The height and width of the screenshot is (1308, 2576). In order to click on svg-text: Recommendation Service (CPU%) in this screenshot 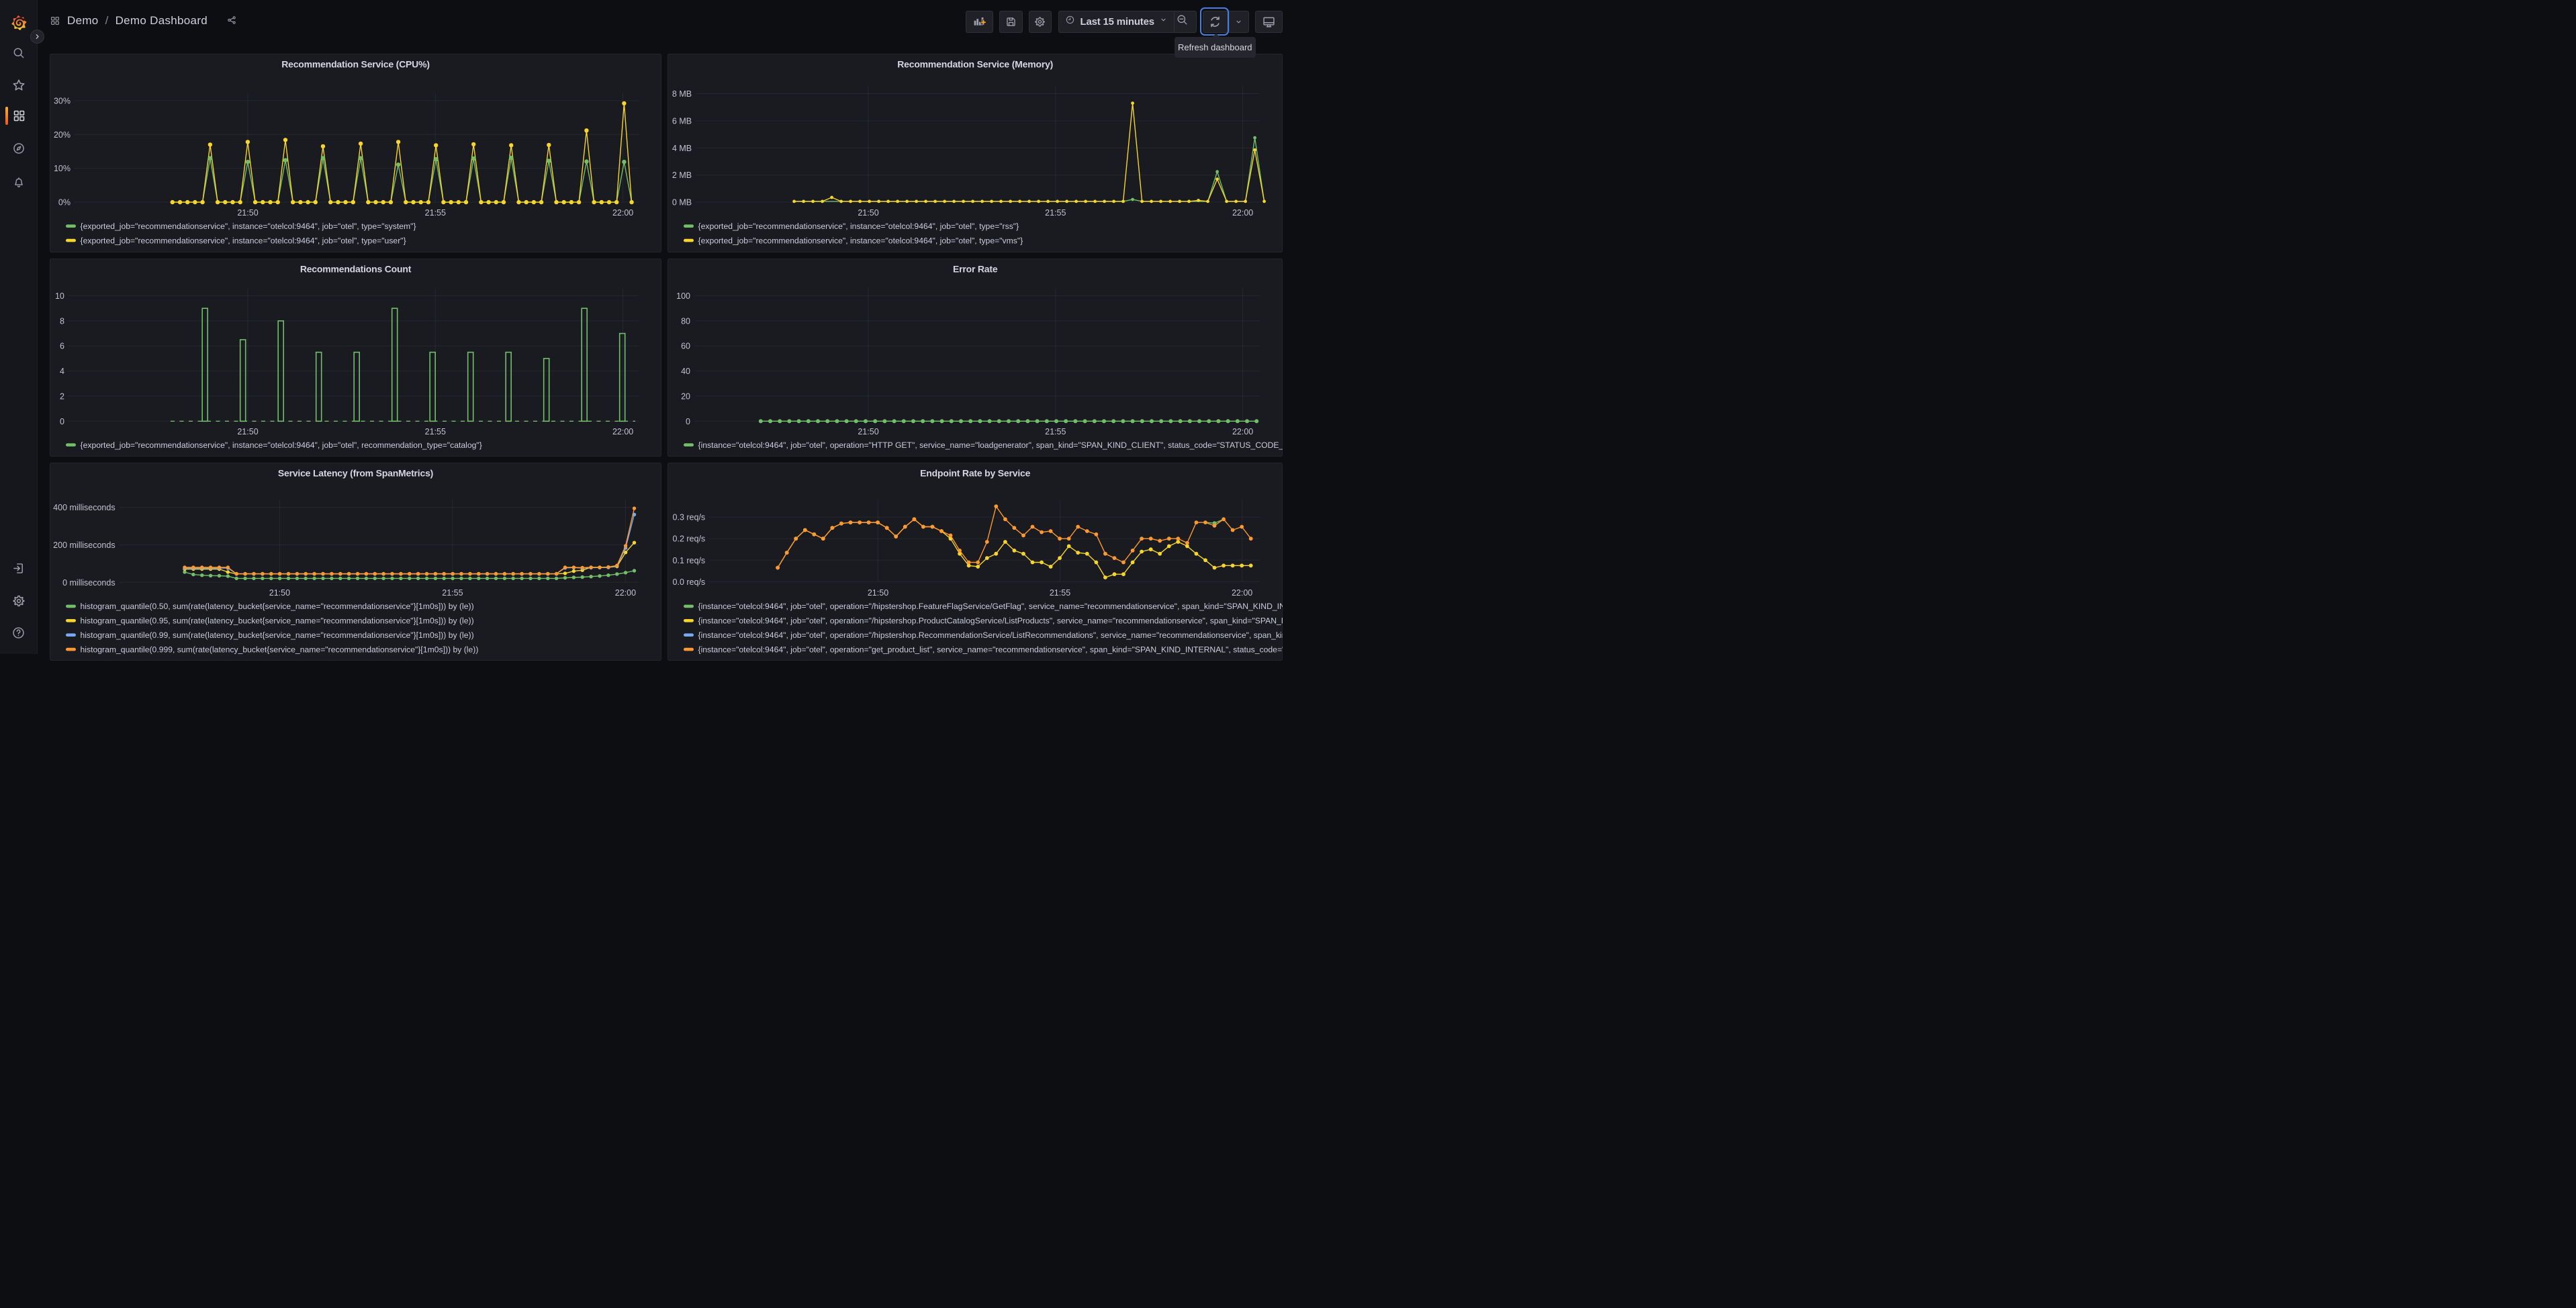, I will do `click(355, 65)`.